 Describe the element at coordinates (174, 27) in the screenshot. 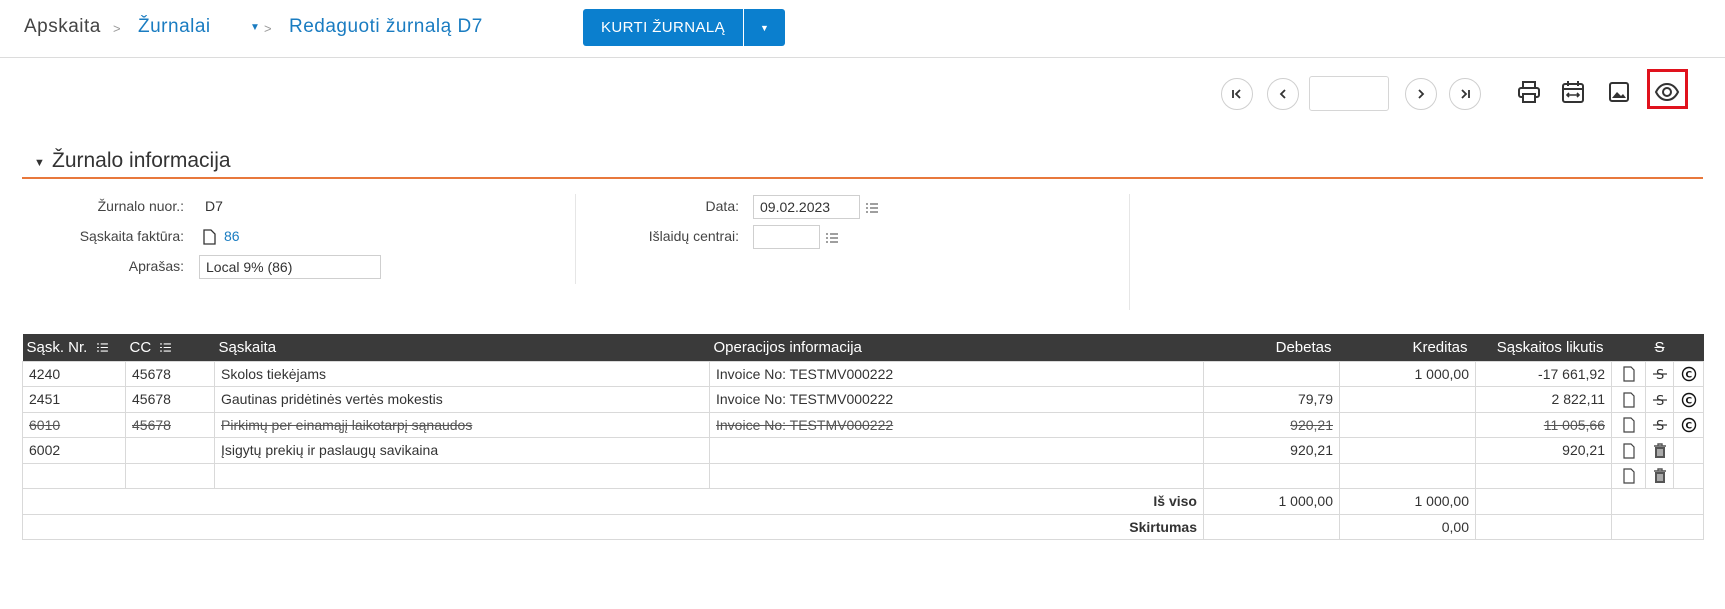

I see `breadcrumb-journals: Žurnalai` at that location.